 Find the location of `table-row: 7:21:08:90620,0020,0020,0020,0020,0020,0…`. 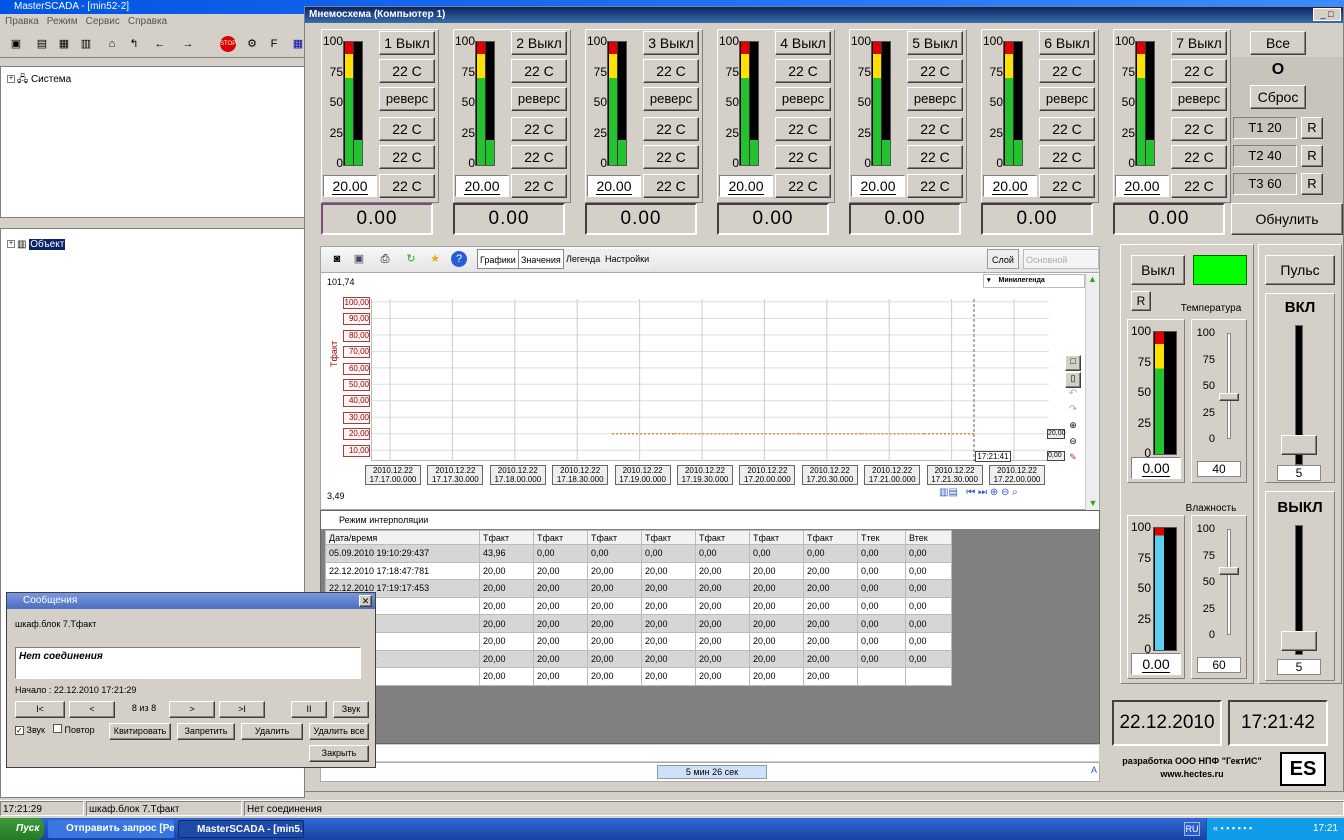

table-row: 7:21:08:90620,0020,0020,0020,0020,0020,0… is located at coordinates (638, 623).